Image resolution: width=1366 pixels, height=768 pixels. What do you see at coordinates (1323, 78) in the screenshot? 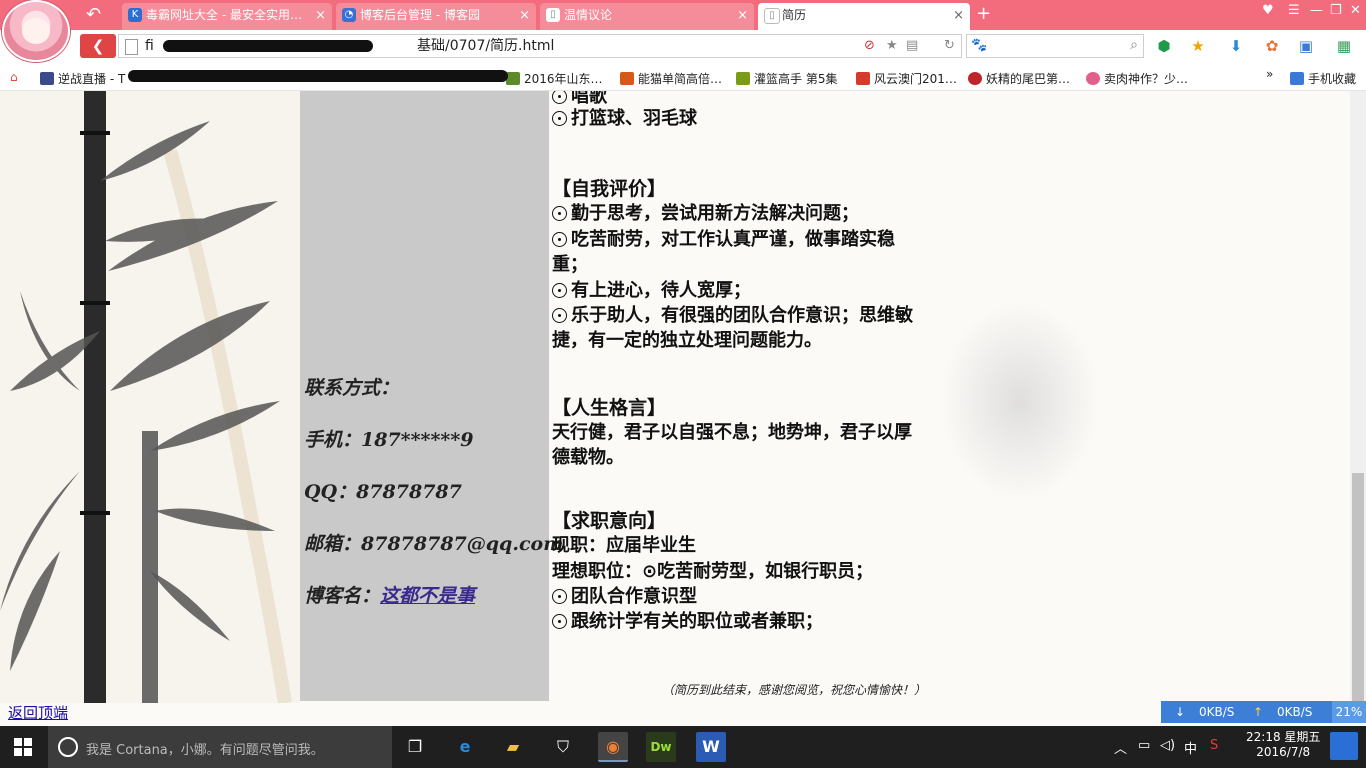
I see `mobile-favorites: 手机收藏` at bounding box center [1323, 78].